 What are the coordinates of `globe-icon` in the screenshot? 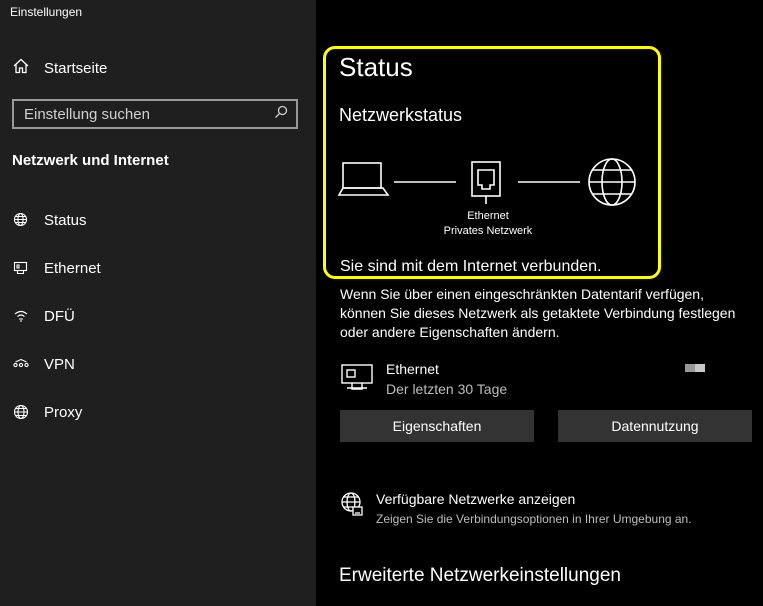 It's located at (21, 412).